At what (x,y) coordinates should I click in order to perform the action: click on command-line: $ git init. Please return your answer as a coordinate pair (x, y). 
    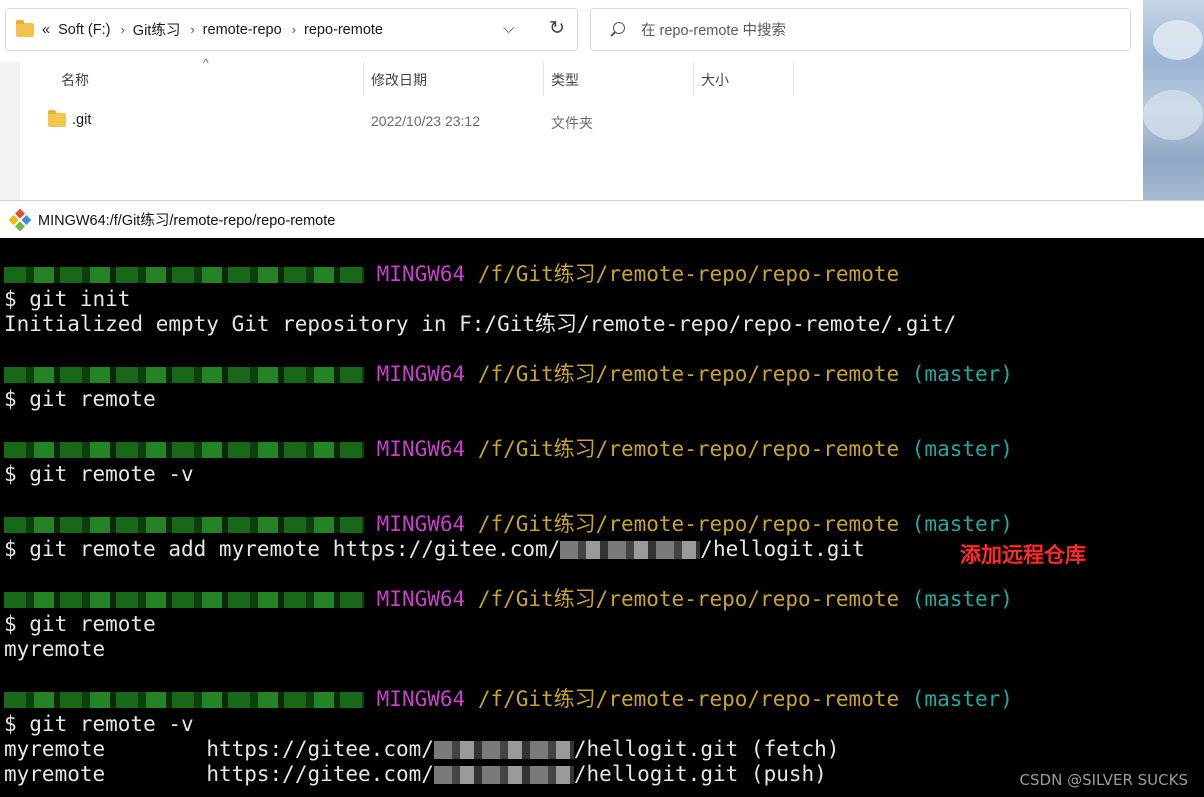
    Looking at the image, I should click on (67, 299).